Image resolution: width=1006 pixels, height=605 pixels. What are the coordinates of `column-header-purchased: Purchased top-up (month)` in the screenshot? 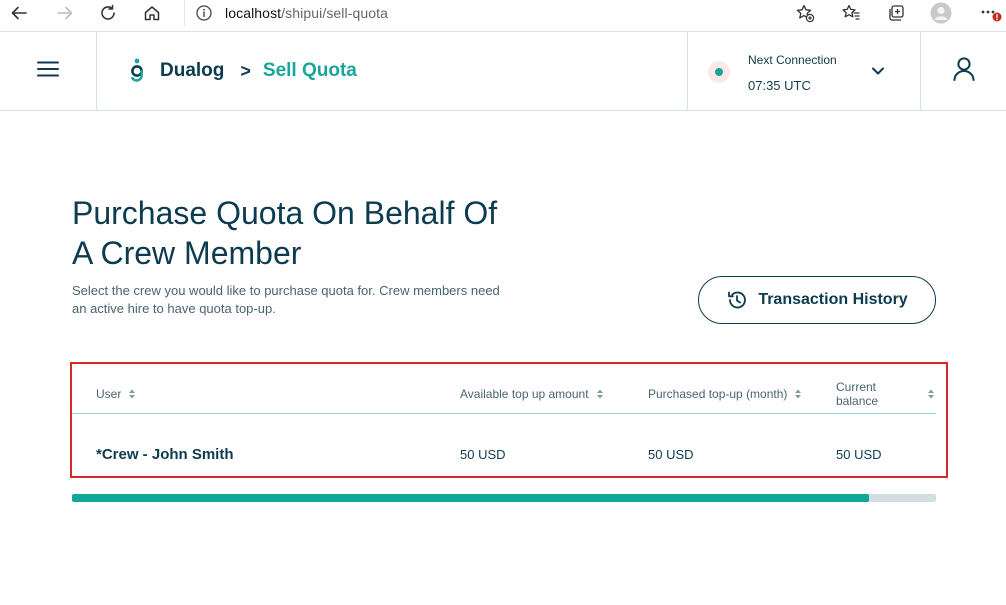 It's located at (725, 394).